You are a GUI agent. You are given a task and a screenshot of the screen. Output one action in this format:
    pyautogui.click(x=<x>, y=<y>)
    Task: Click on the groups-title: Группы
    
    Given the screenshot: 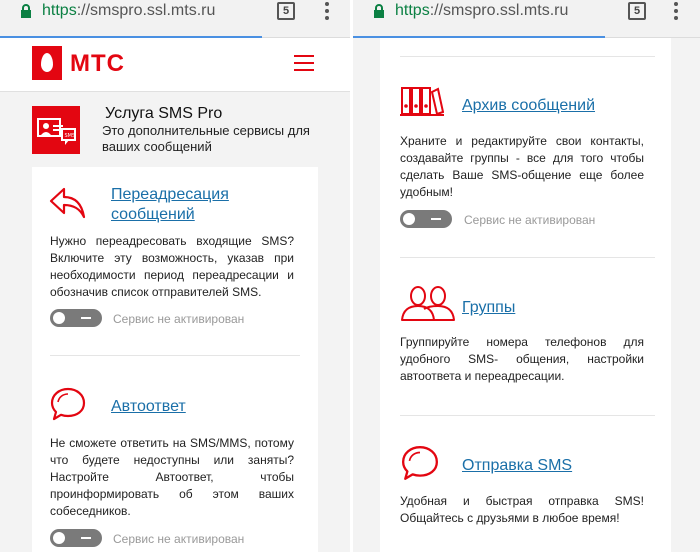 What is the action you would take?
    pyautogui.click(x=488, y=308)
    